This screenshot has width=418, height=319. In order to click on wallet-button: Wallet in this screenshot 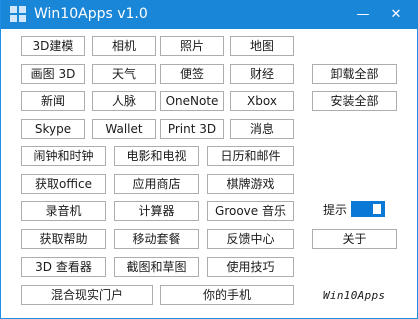, I will do `click(124, 129)`.